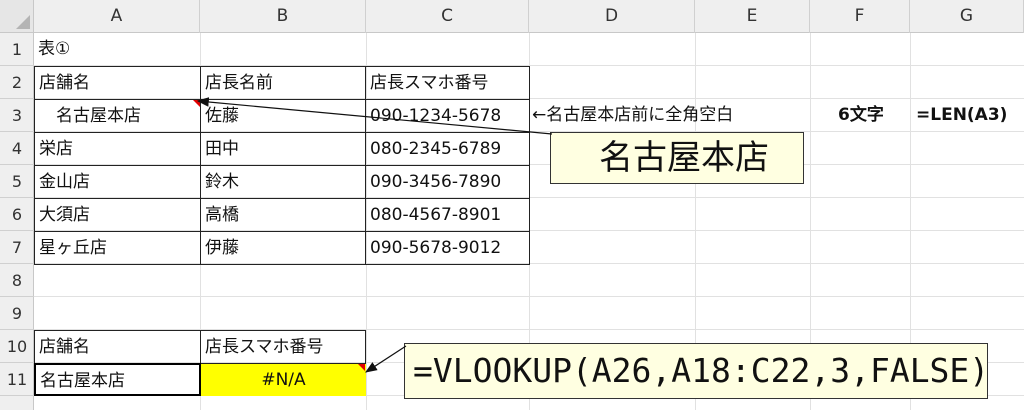 The image size is (1024, 410). I want to click on arrow-to-a3, so click(374, 116).